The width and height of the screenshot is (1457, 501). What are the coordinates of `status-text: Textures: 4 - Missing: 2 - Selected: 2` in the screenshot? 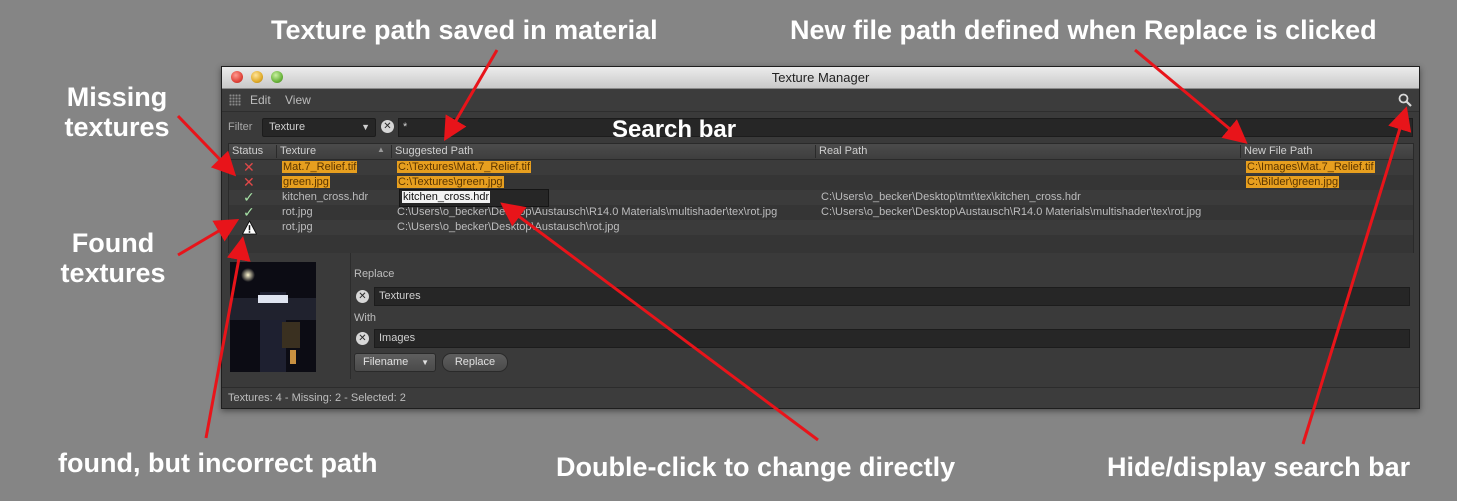 It's located at (317, 398).